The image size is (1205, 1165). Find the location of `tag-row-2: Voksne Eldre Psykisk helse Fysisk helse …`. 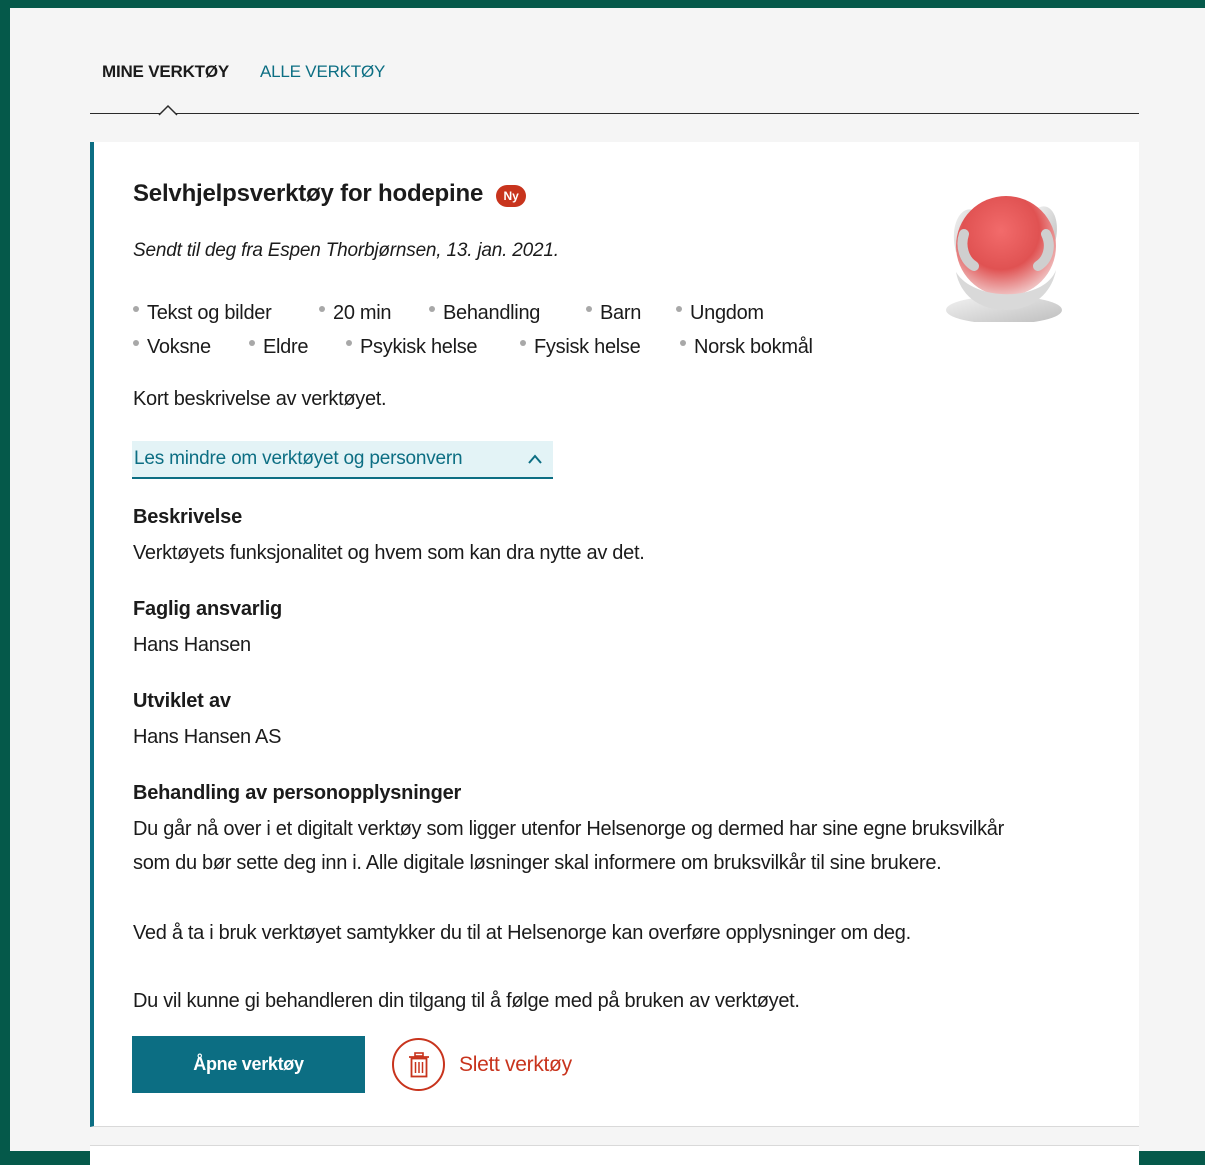

tag-row-2: Voksne Eldre Psykisk helse Fysisk helse … is located at coordinates (503, 347).